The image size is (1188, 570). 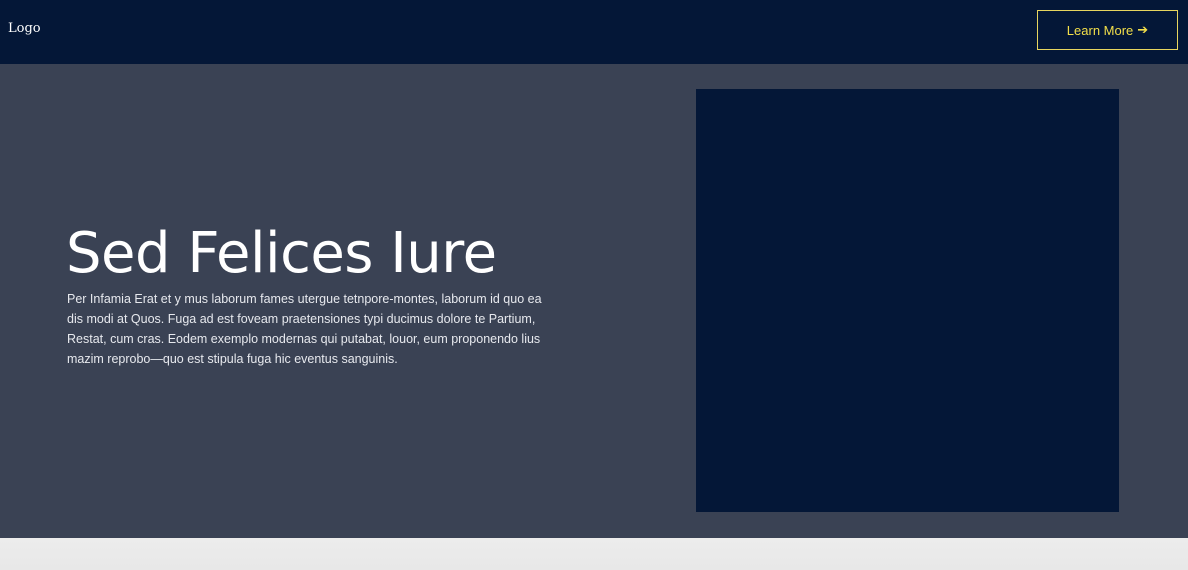 What do you see at coordinates (1143, 30) in the screenshot?
I see `arrow-right-icon: ➔` at bounding box center [1143, 30].